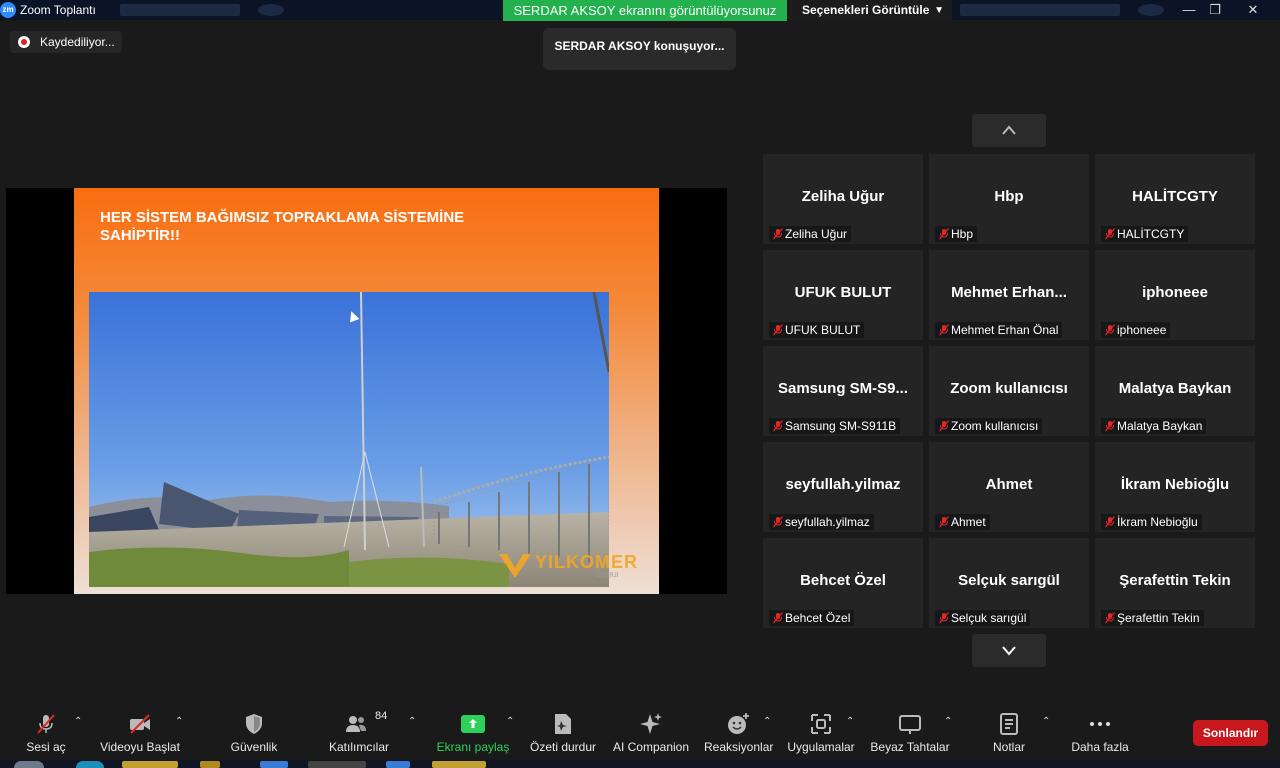 The image size is (1280, 768). I want to click on notes-label: Notlar, so click(1008, 747).